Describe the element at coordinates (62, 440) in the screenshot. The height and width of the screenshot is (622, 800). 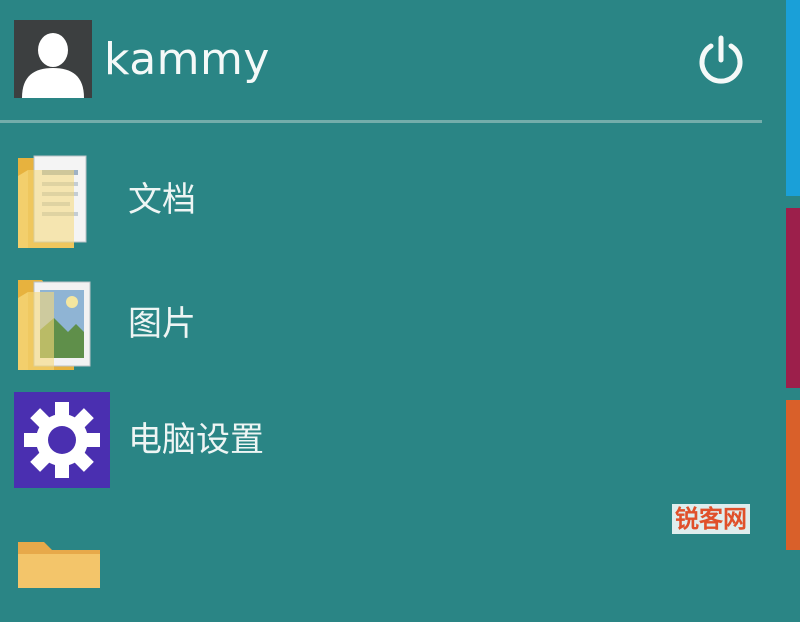
I see `gear-icon` at that location.